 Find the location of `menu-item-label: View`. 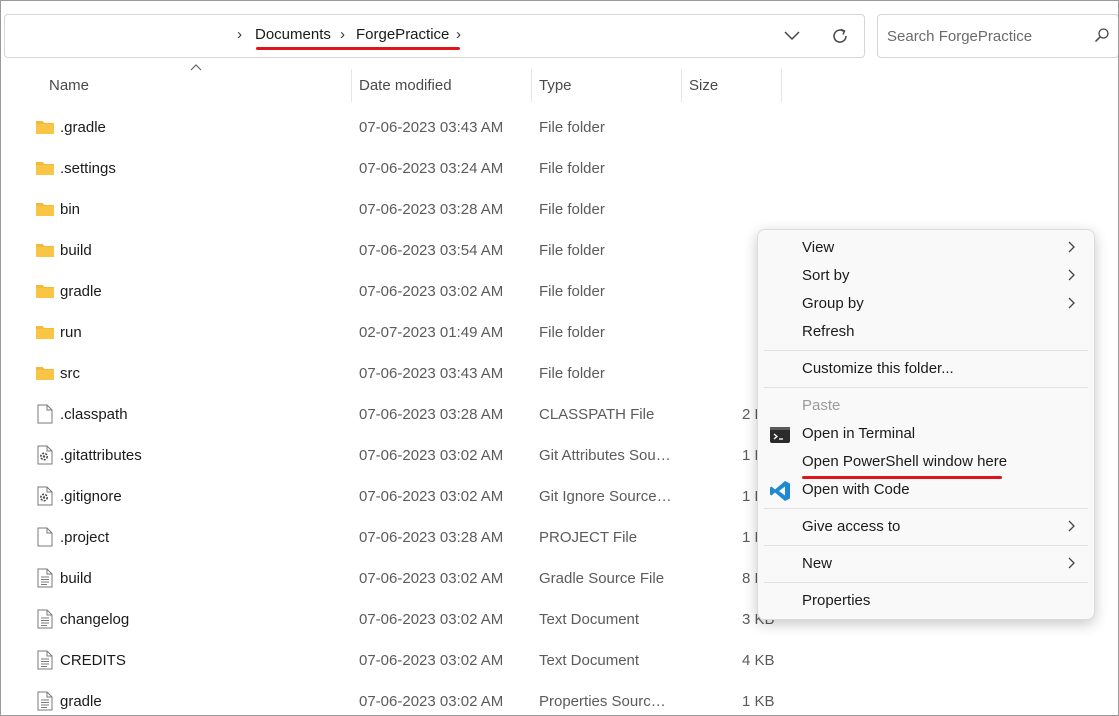

menu-item-label: View is located at coordinates (818, 247).